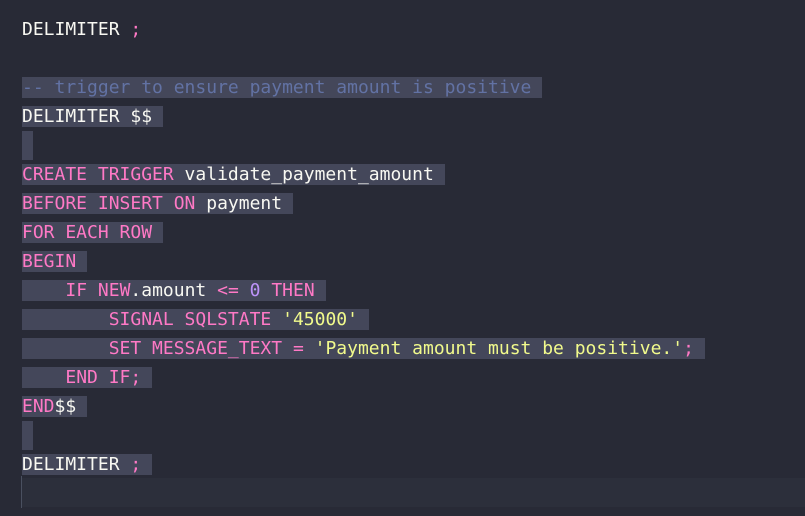 The image size is (805, 516). What do you see at coordinates (21, 492) in the screenshot?
I see `cursor-gutter-marker` at bounding box center [21, 492].